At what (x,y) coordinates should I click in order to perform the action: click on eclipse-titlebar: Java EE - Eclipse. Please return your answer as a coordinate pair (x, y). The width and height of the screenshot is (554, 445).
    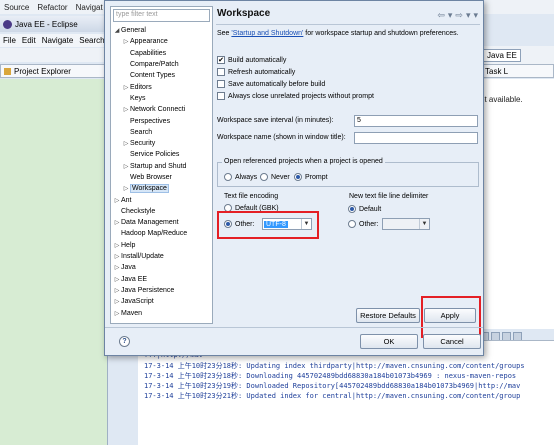
    Looking at the image, I should click on (54, 24).